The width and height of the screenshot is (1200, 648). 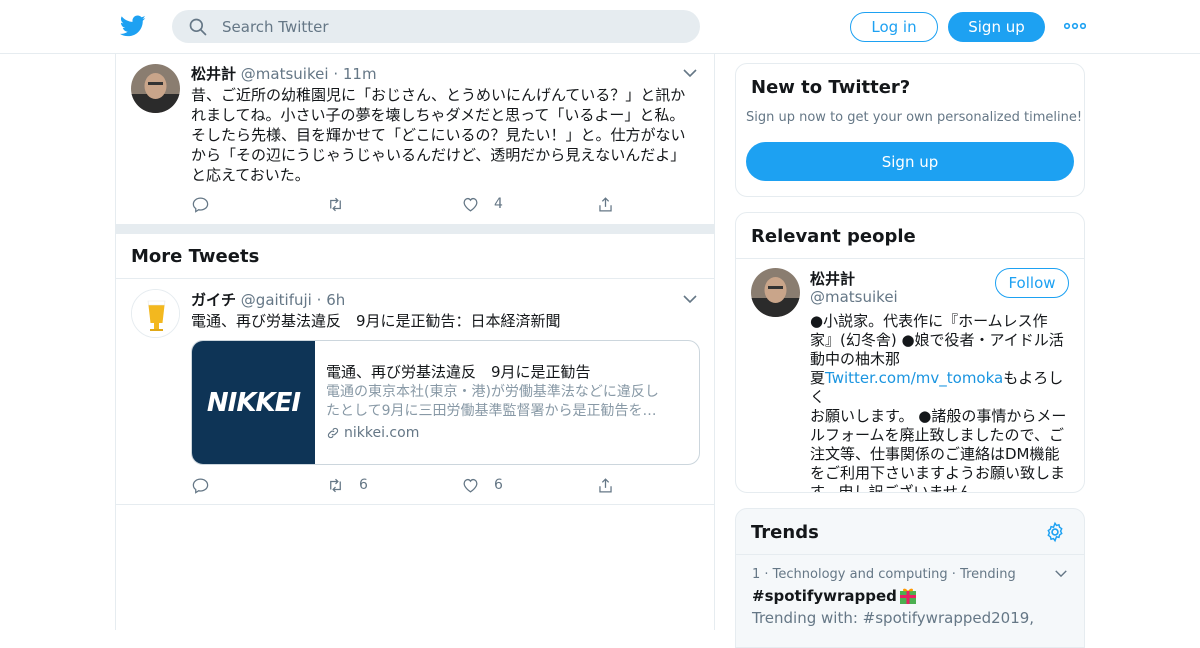 I want to click on retweet-button, so click(x=335, y=204).